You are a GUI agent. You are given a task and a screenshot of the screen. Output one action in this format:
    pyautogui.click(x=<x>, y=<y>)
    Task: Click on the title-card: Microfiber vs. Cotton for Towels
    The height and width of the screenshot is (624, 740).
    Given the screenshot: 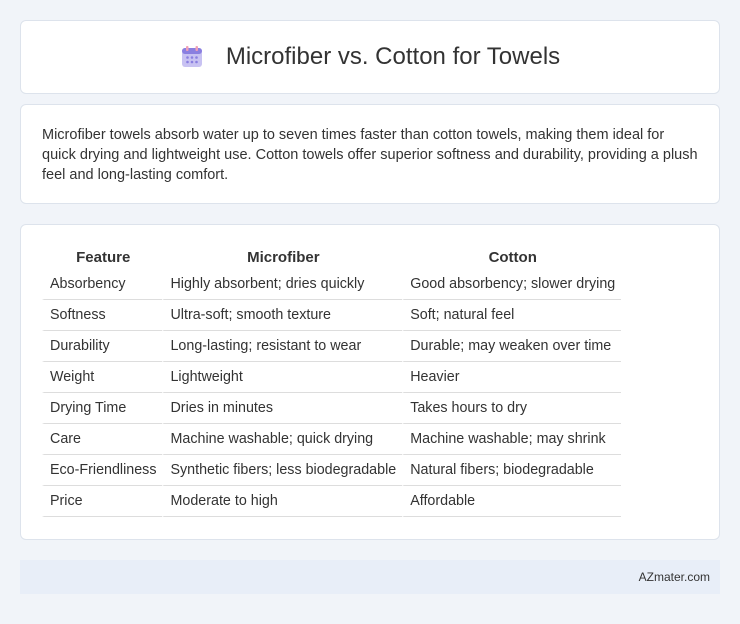 What is the action you would take?
    pyautogui.click(x=370, y=57)
    